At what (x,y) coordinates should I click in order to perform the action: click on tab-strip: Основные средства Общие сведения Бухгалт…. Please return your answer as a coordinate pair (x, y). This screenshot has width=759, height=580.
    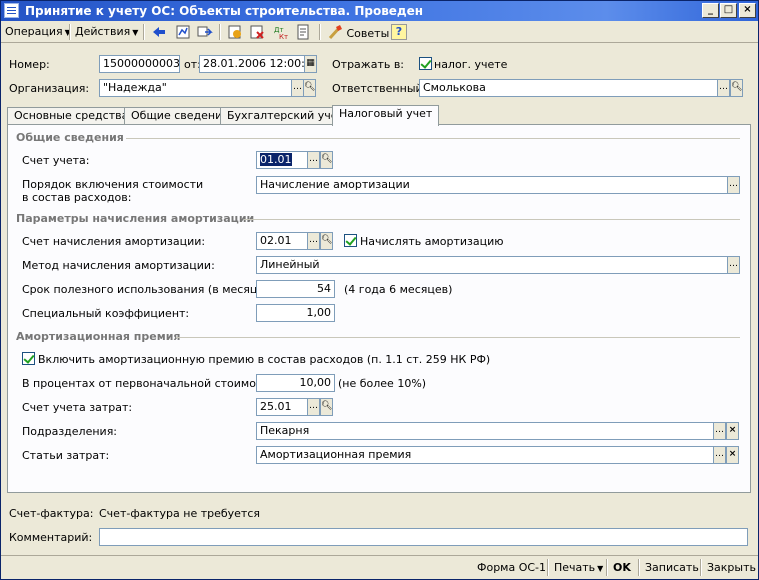
    Looking at the image, I should click on (379, 115).